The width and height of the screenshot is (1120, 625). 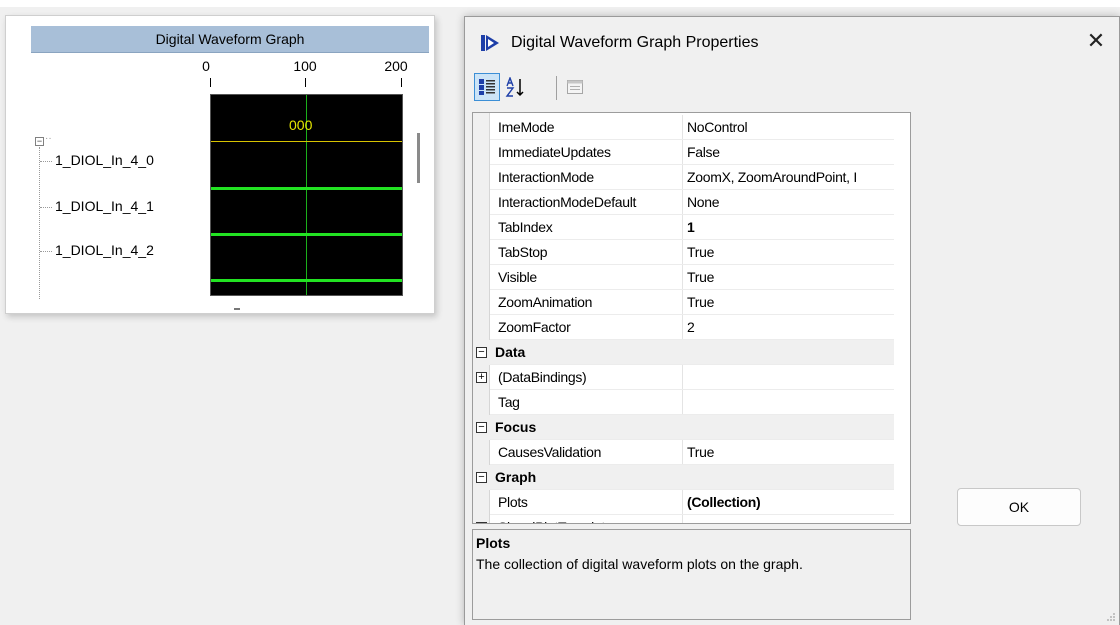 I want to click on property-row: TabIndex 1, so click(x=683, y=227).